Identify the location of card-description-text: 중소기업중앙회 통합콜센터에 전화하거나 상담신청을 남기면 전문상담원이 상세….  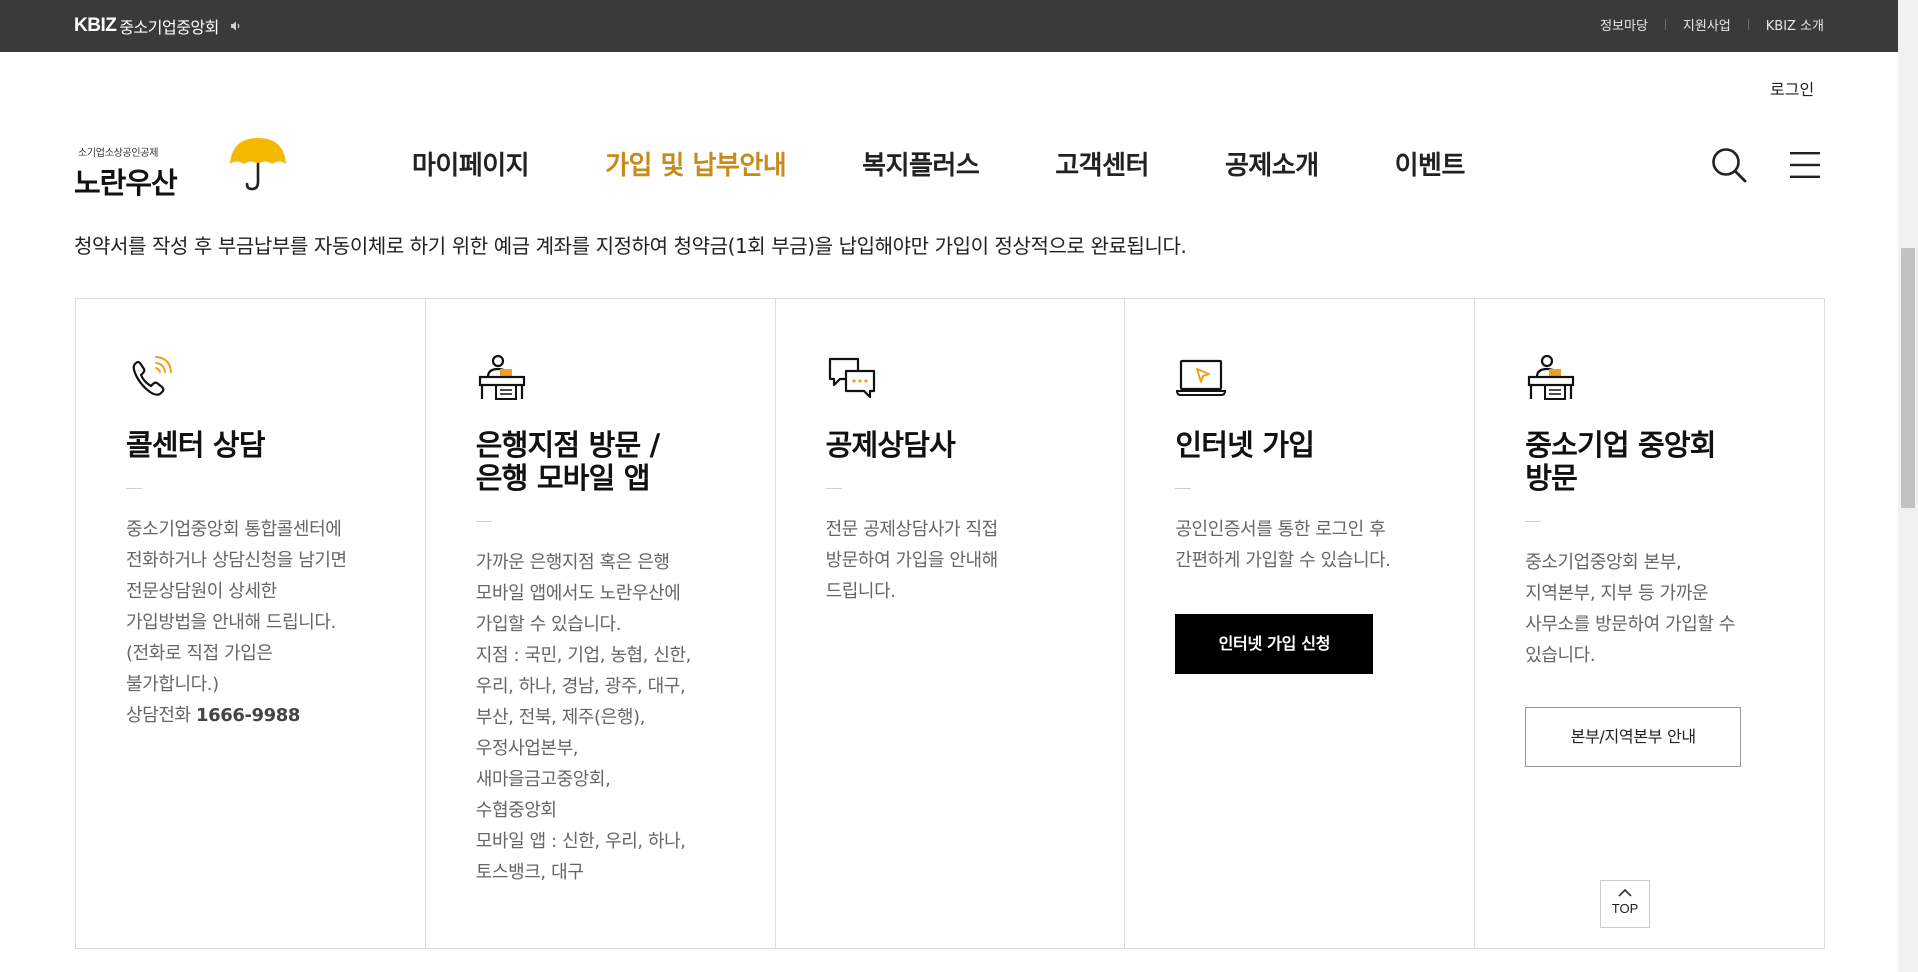
(236, 607).